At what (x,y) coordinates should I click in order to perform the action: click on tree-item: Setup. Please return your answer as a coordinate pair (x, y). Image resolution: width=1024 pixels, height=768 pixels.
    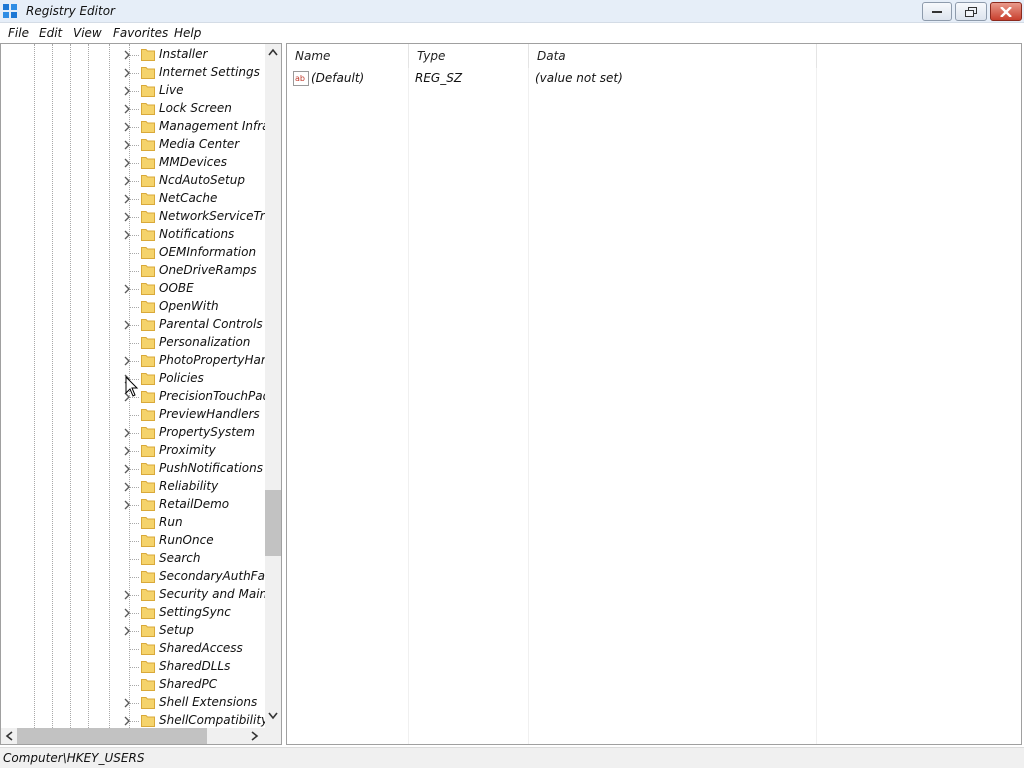
    Looking at the image, I should click on (133, 631).